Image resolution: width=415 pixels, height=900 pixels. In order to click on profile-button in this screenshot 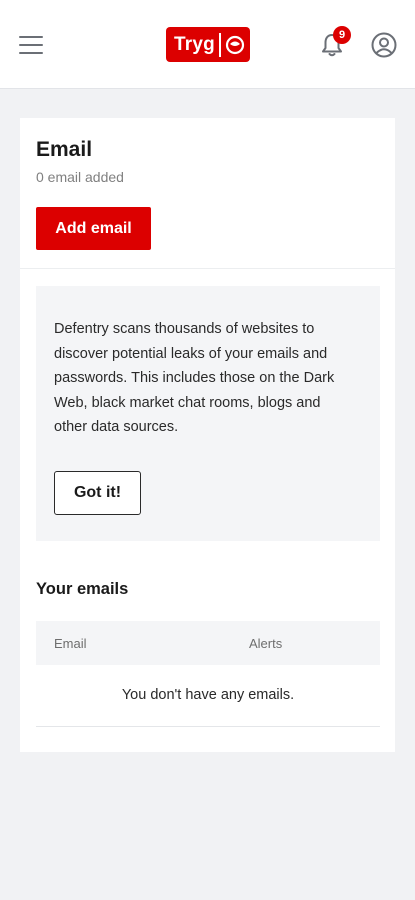, I will do `click(384, 45)`.